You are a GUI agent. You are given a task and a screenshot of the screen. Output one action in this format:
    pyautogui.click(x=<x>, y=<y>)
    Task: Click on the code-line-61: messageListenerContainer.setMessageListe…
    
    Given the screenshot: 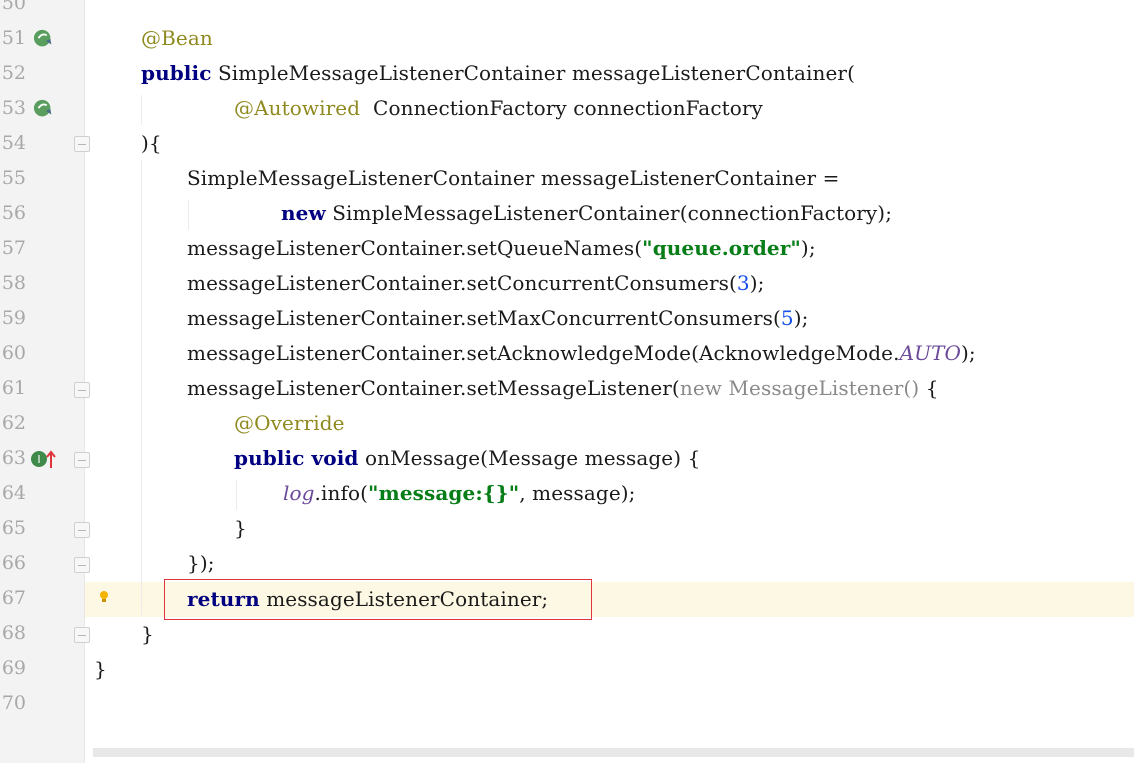 What is the action you would take?
    pyautogui.click(x=563, y=388)
    